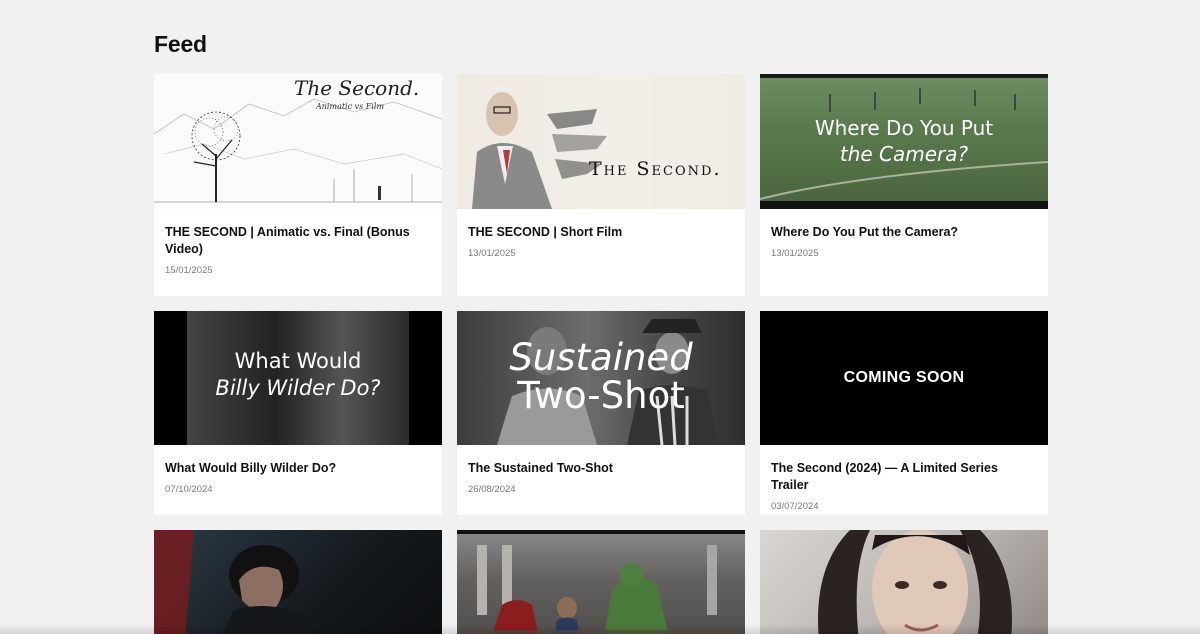 This screenshot has width=1200, height=634. Describe the element at coordinates (904, 154) in the screenshot. I see `thumbnail-subtitle: the Camera?` at that location.